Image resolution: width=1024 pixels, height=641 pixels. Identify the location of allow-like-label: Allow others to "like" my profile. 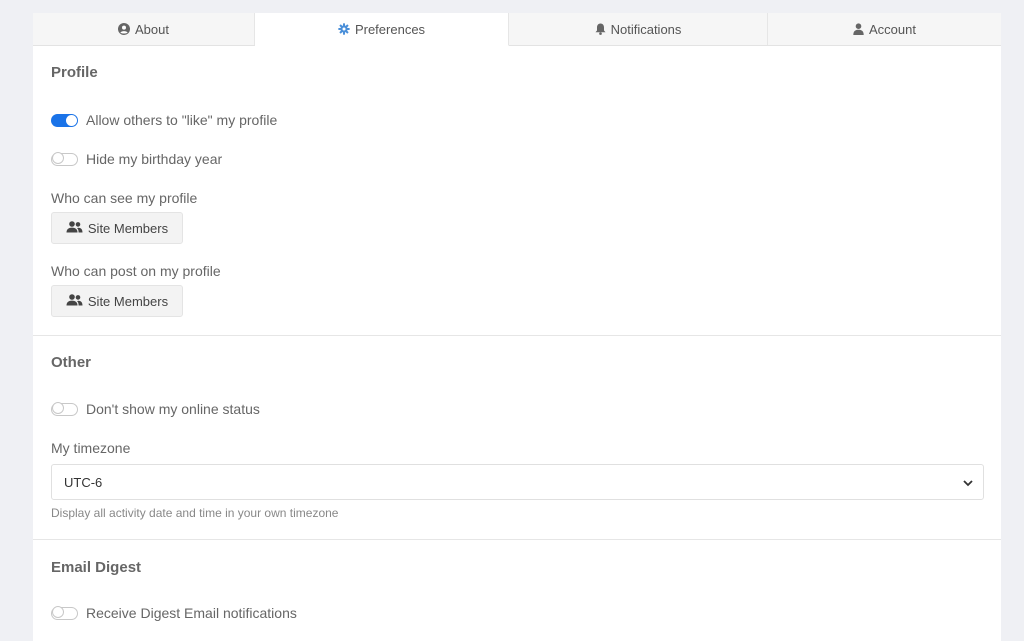
(182, 120).